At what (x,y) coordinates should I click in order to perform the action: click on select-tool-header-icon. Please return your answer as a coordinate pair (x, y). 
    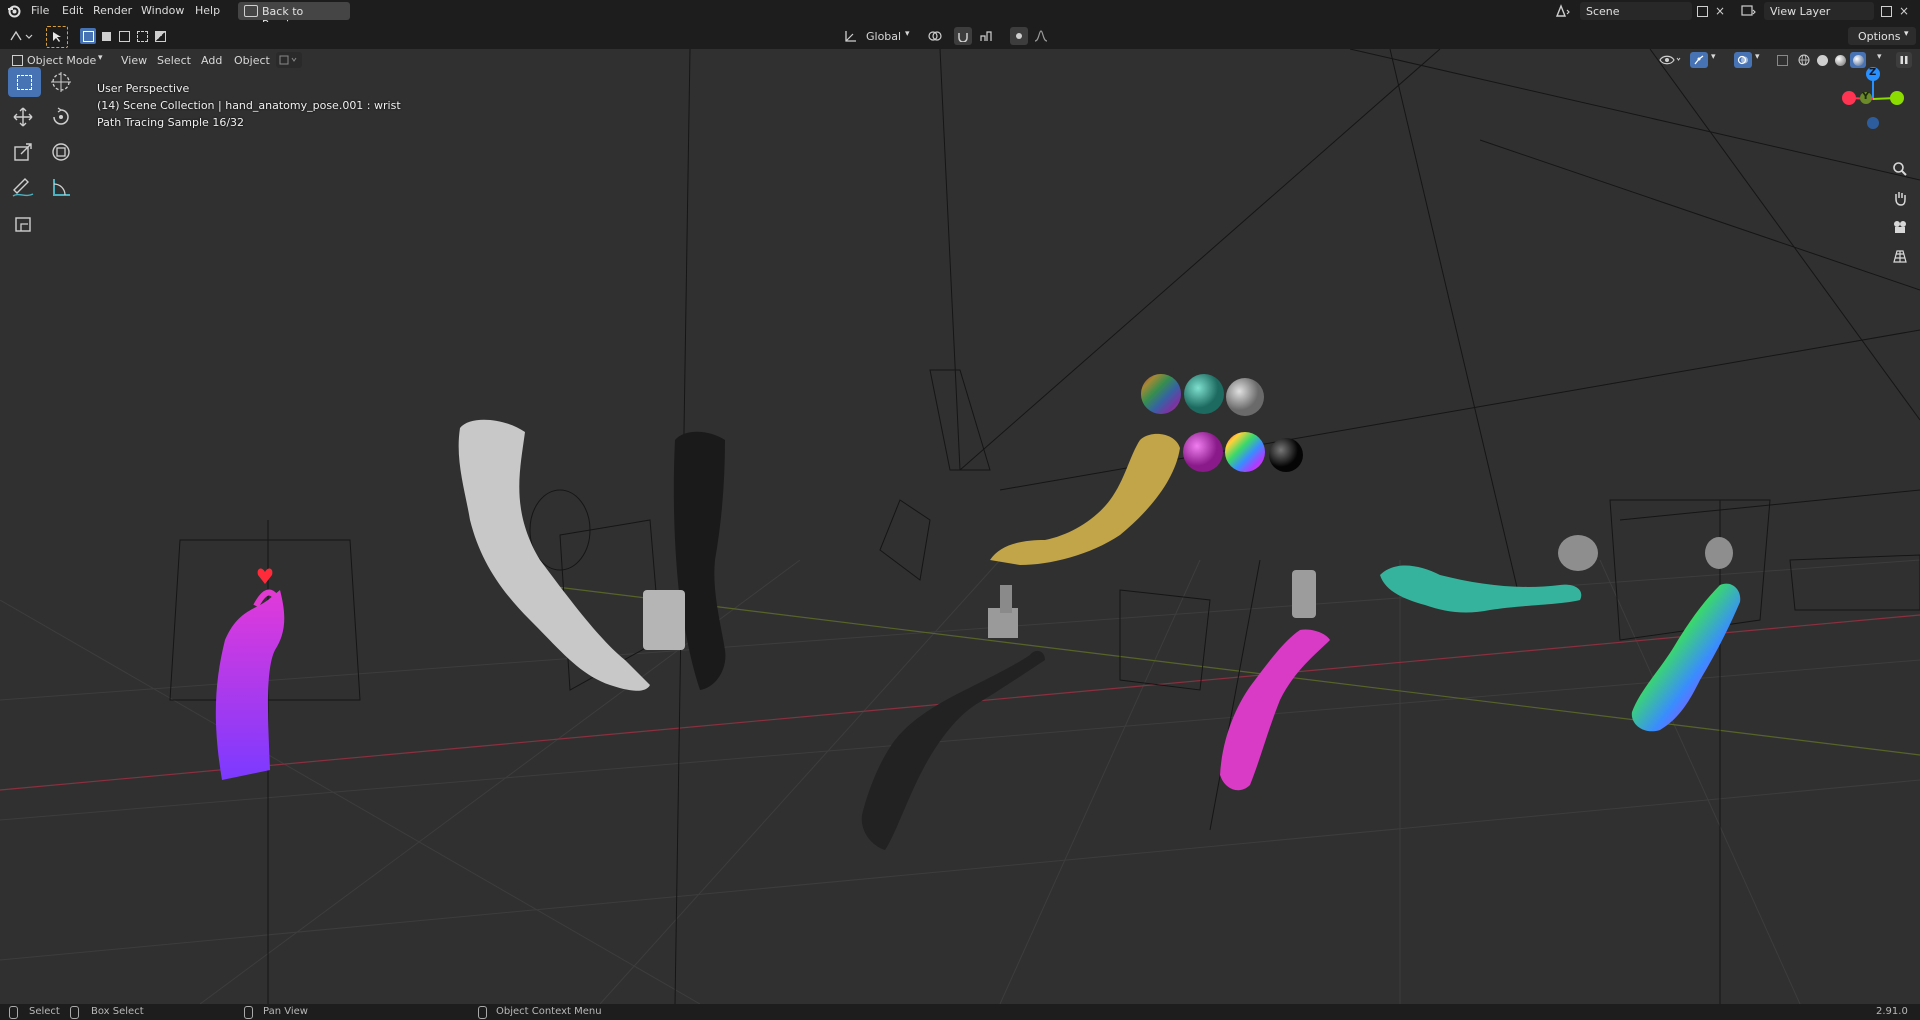
    Looking at the image, I should click on (57, 37).